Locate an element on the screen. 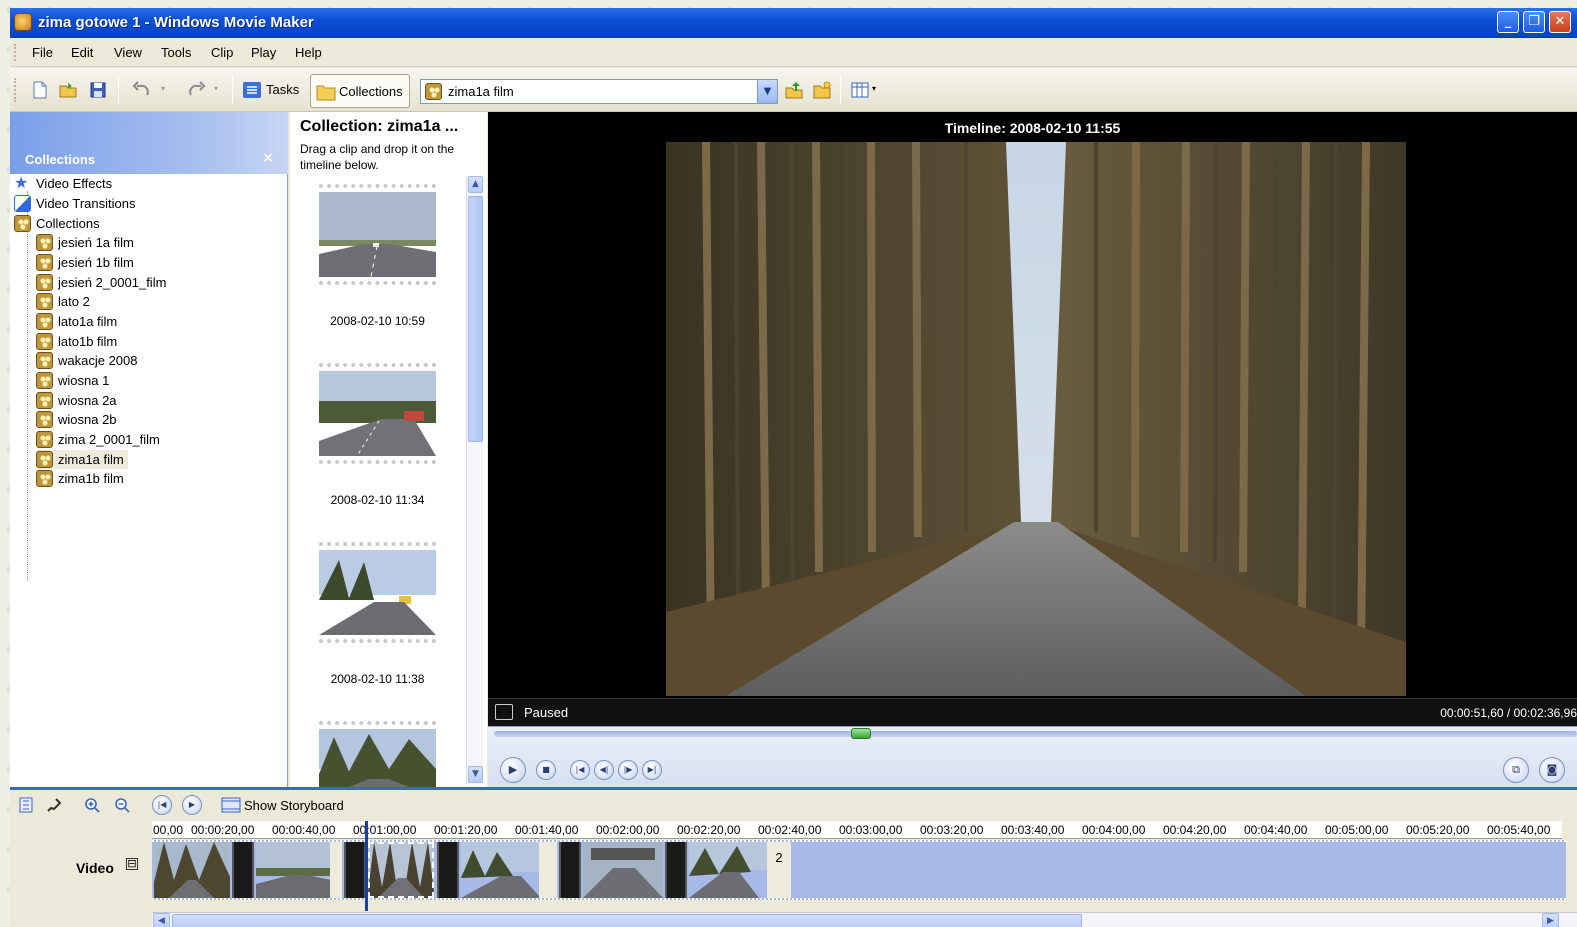  menu-tools: Tools is located at coordinates (176, 52).